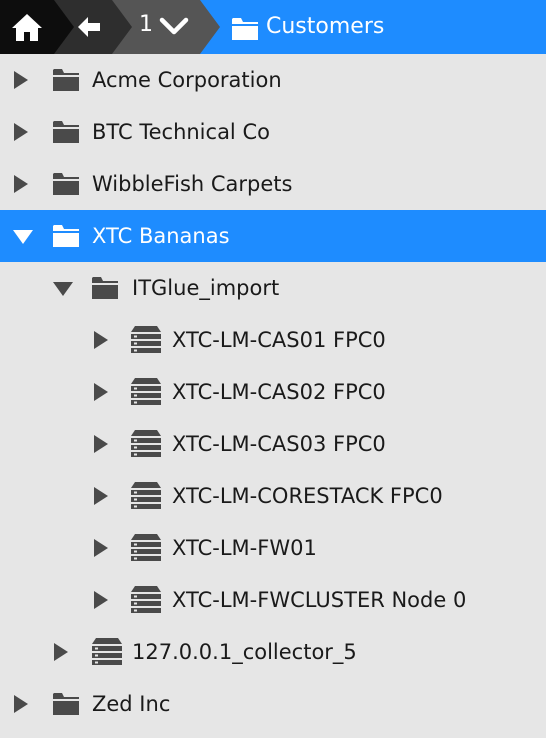  I want to click on tree-item-label: XTC-LM-CAS03 FPC0, so click(279, 444).